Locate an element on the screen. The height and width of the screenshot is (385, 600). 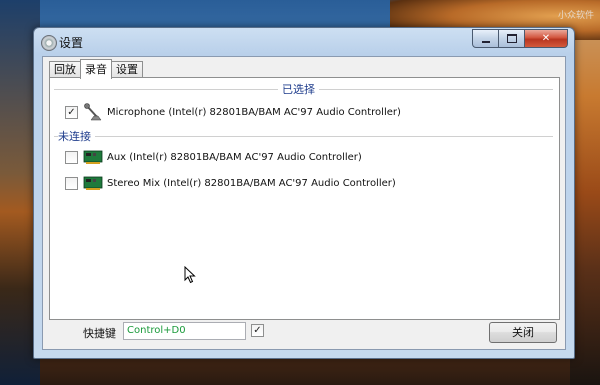
tab-settings: 设置 is located at coordinates (127, 69).